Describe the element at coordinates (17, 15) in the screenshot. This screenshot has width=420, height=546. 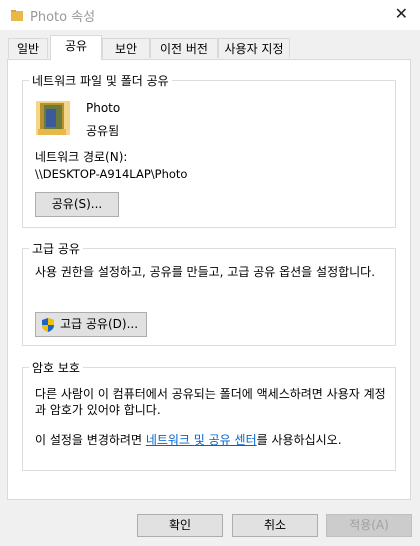
I see `folder-icon` at that location.